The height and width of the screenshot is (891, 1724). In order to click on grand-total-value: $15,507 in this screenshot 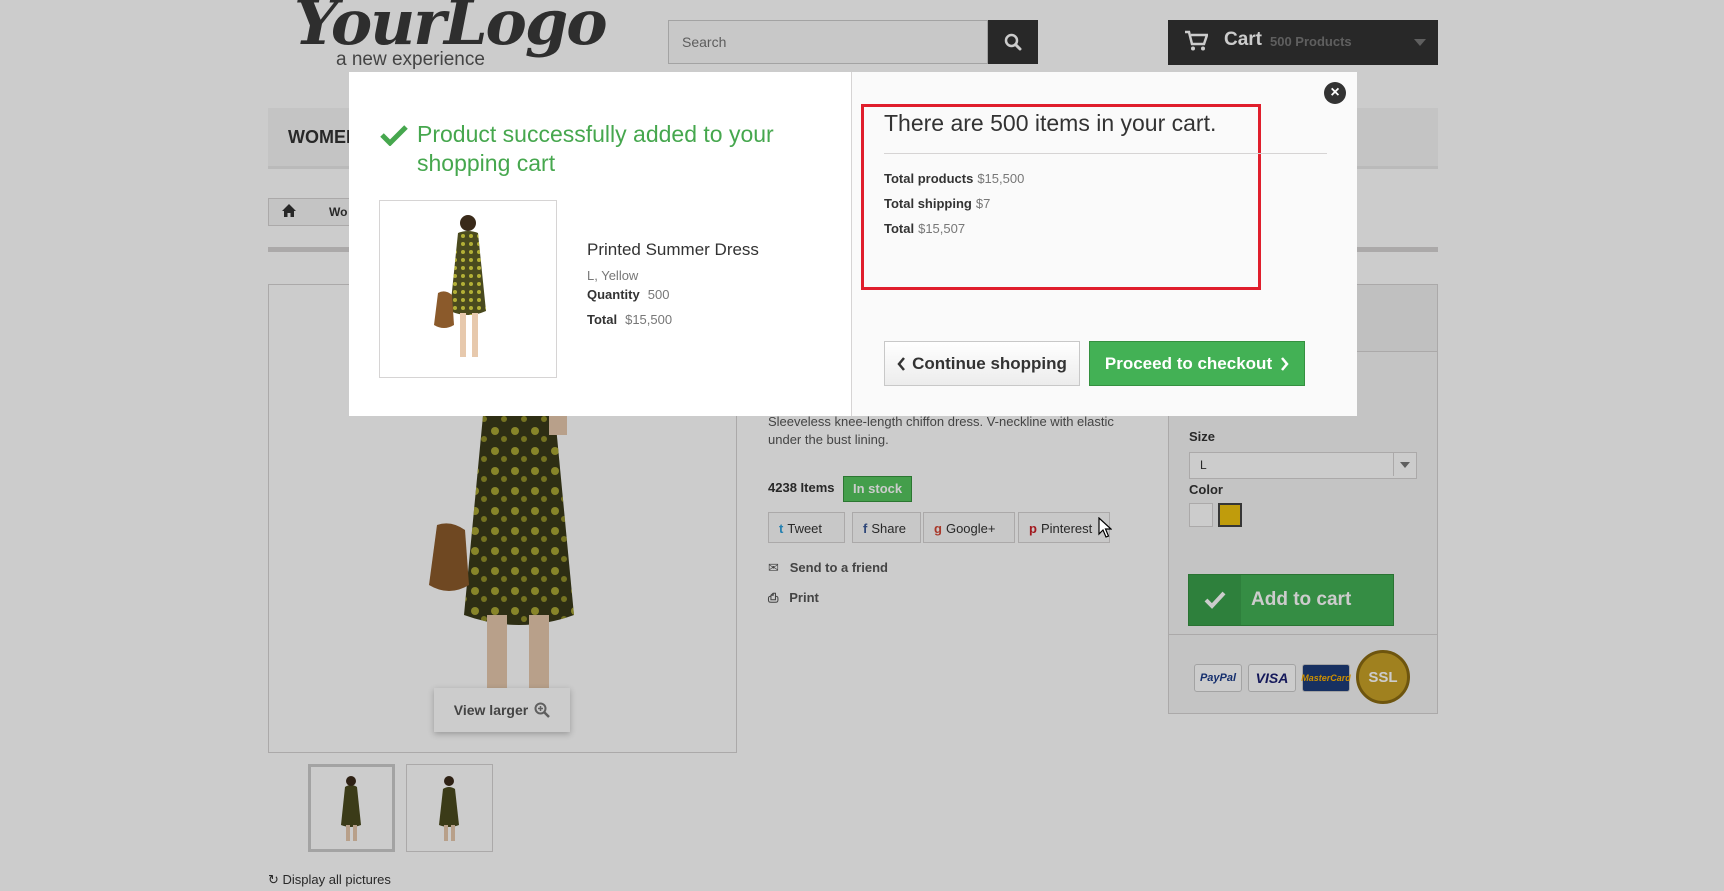, I will do `click(942, 228)`.